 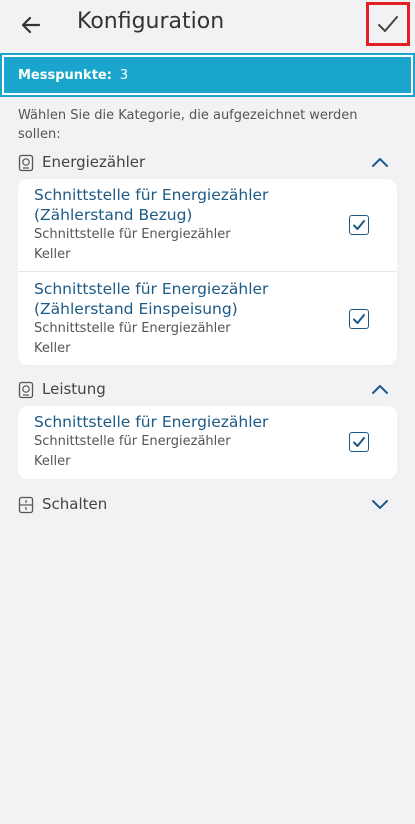 What do you see at coordinates (113, 215) in the screenshot?
I see `item-title-line2: (Zählerstand Bezug)` at bounding box center [113, 215].